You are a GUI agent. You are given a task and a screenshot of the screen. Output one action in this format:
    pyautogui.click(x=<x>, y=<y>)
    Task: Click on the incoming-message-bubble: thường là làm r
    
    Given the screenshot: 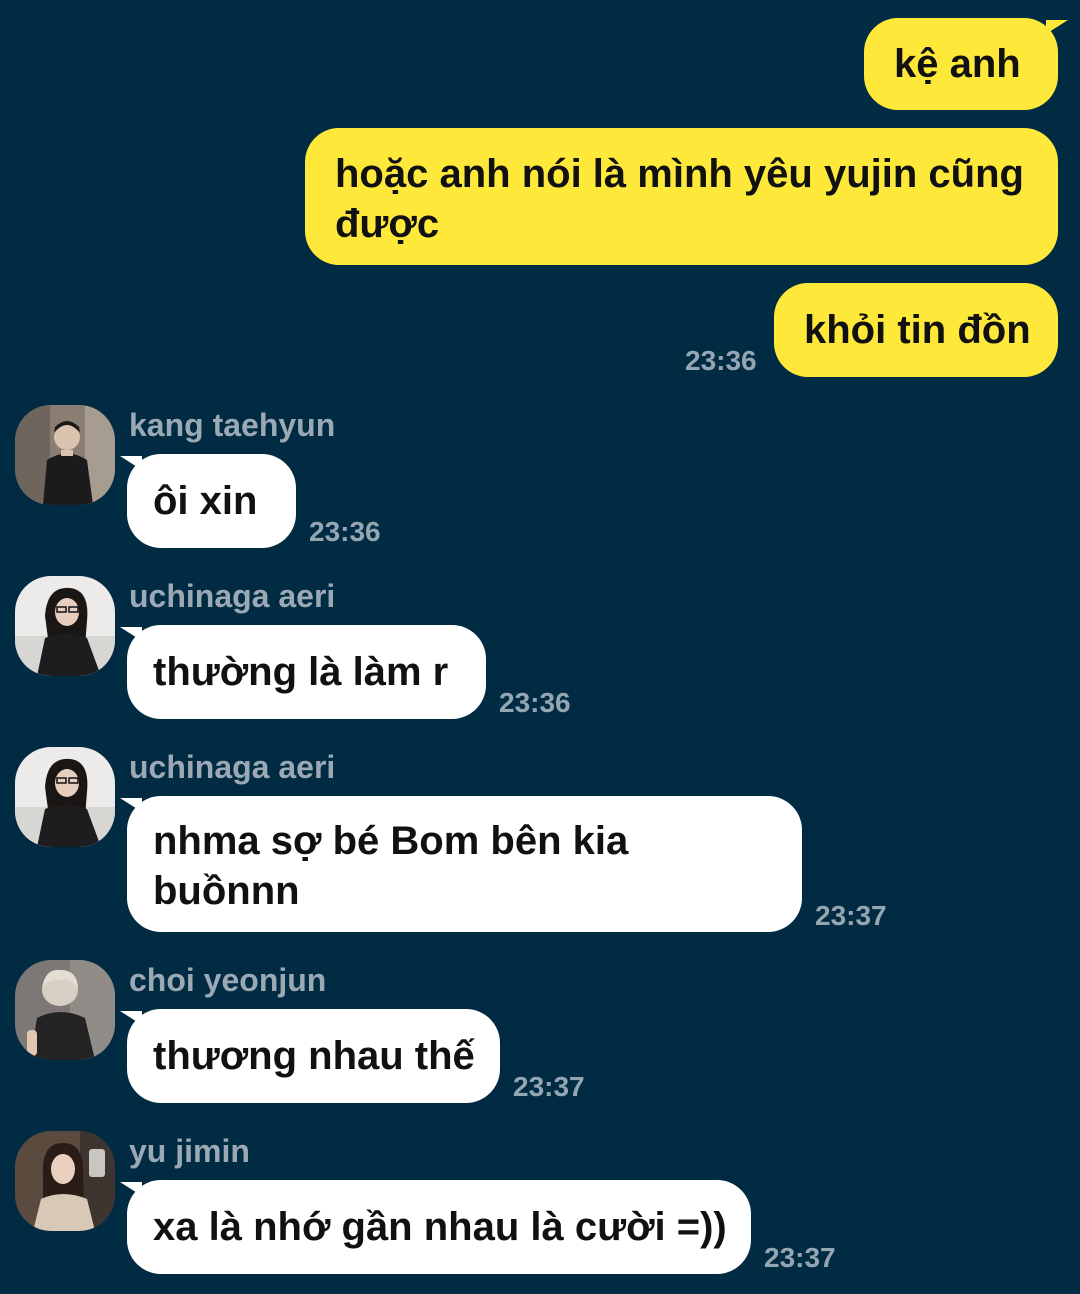 What is the action you would take?
    pyautogui.click(x=306, y=672)
    